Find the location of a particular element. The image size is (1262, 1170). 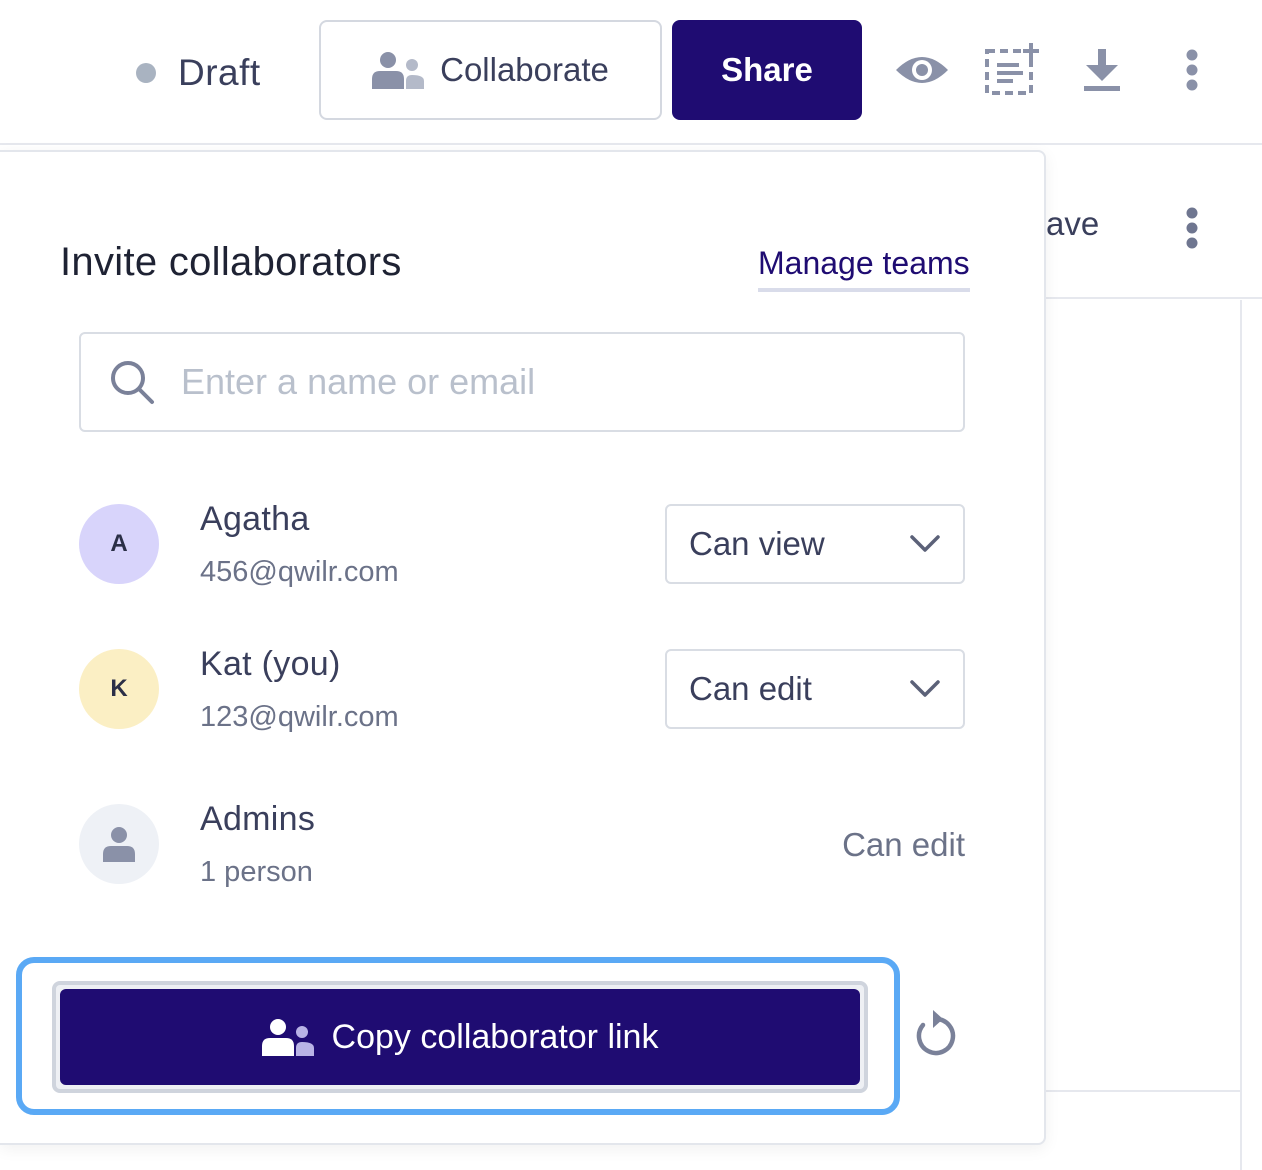

copy-link-wrapper: Copy collaborator link is located at coordinates (460, 1037).